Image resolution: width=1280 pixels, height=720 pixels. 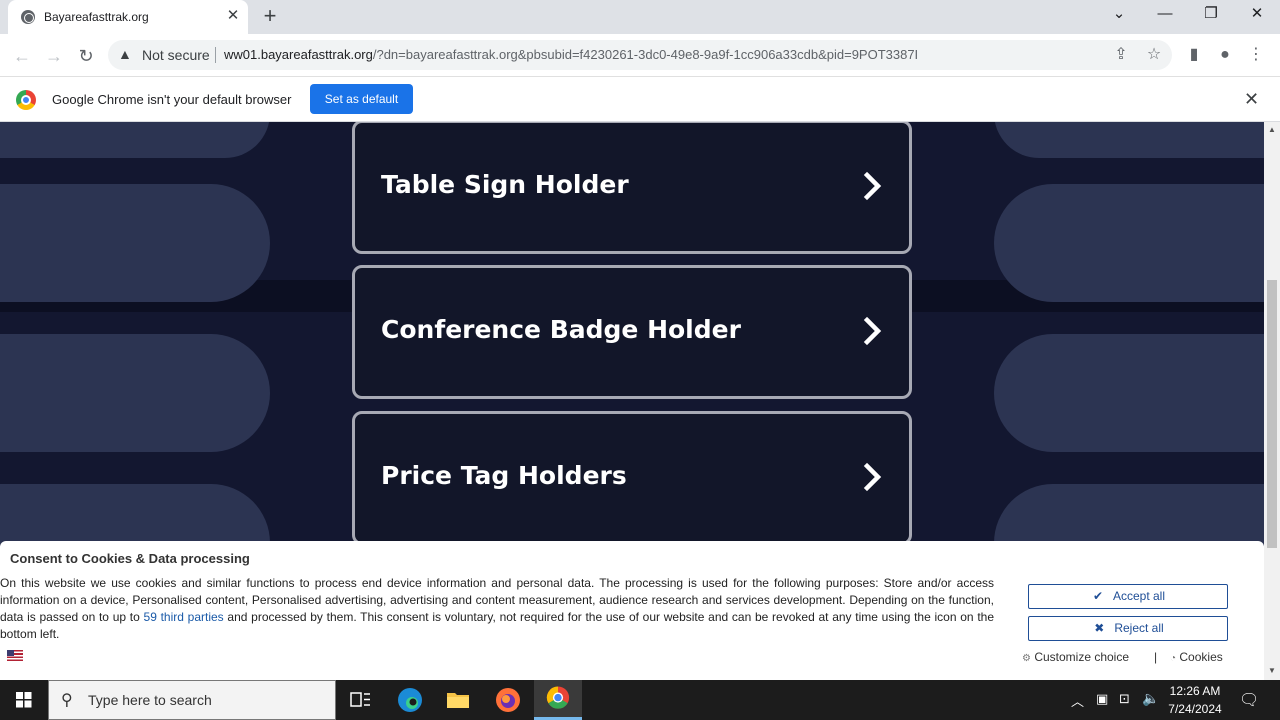 What do you see at coordinates (1195, 709) in the screenshot?
I see `clock-date: 7/24/2024` at bounding box center [1195, 709].